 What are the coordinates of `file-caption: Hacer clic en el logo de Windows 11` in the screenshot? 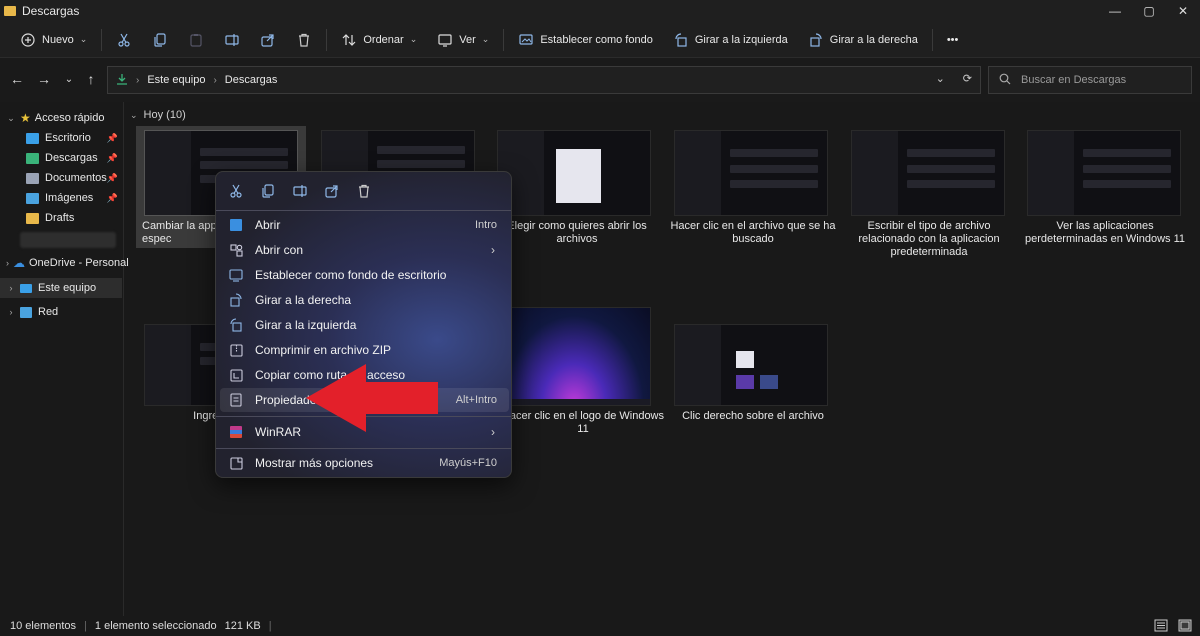 It's located at (583, 422).